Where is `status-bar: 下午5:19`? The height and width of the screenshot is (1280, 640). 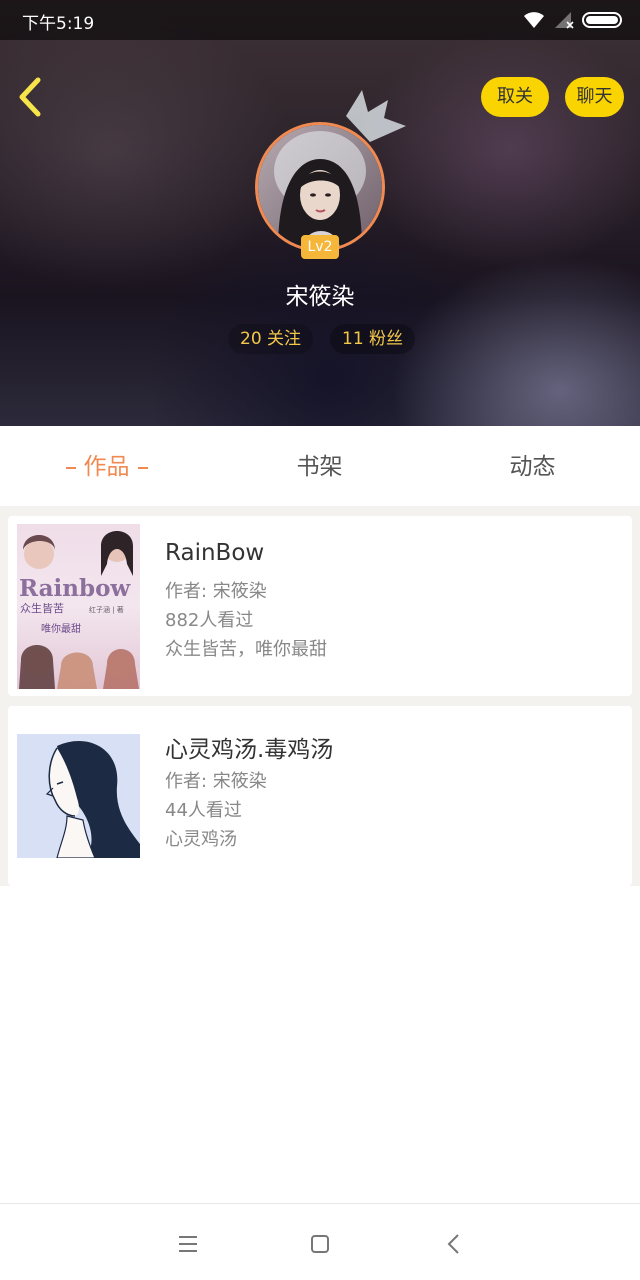 status-bar: 下午5:19 is located at coordinates (320, 20).